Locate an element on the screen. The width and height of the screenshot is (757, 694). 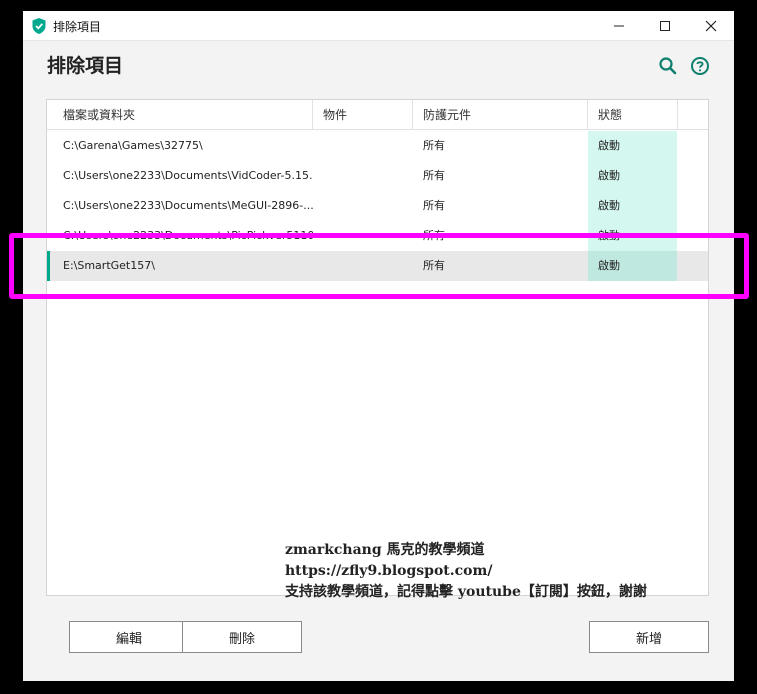
table-row-selected: E:\SmartGet157\ 所有 啟動 is located at coordinates (377, 266).